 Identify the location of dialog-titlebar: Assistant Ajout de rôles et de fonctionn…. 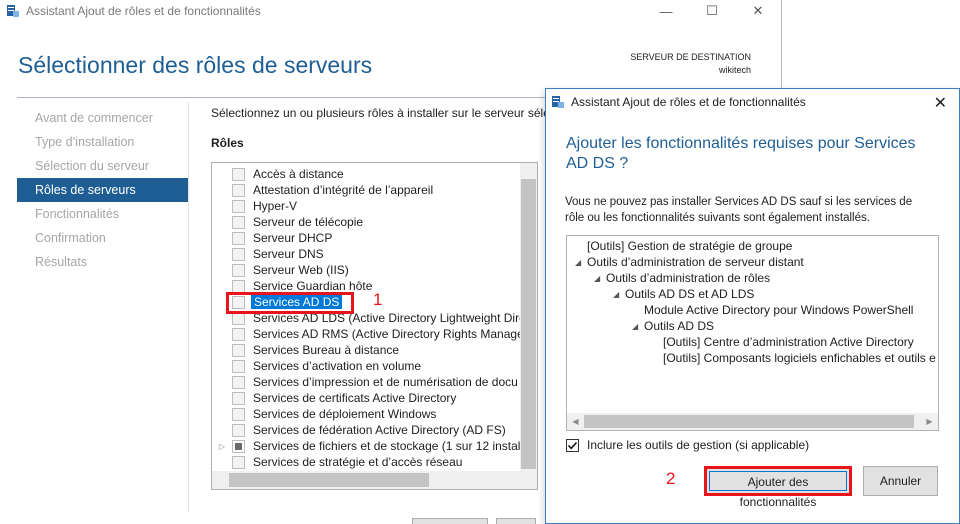
(752, 102).